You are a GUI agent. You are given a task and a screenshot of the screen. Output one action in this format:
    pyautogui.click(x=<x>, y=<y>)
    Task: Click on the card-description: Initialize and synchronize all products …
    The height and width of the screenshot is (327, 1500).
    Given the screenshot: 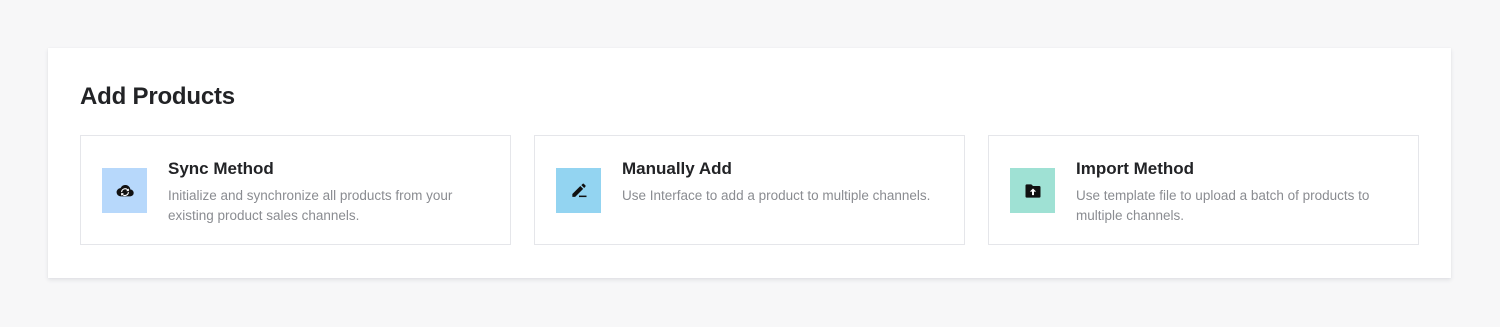 What is the action you would take?
    pyautogui.click(x=310, y=205)
    